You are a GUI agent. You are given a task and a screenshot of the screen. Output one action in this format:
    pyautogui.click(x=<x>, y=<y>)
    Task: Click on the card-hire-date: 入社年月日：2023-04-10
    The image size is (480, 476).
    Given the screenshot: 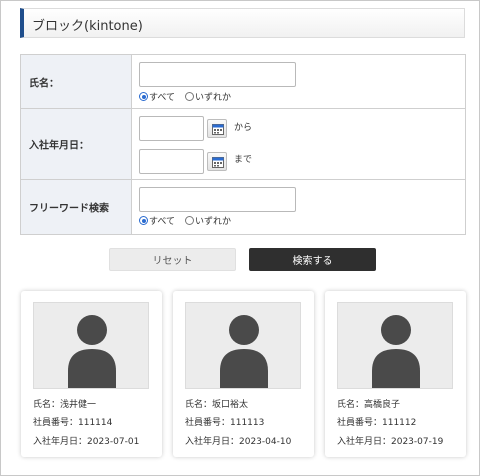 What is the action you would take?
    pyautogui.click(x=238, y=442)
    